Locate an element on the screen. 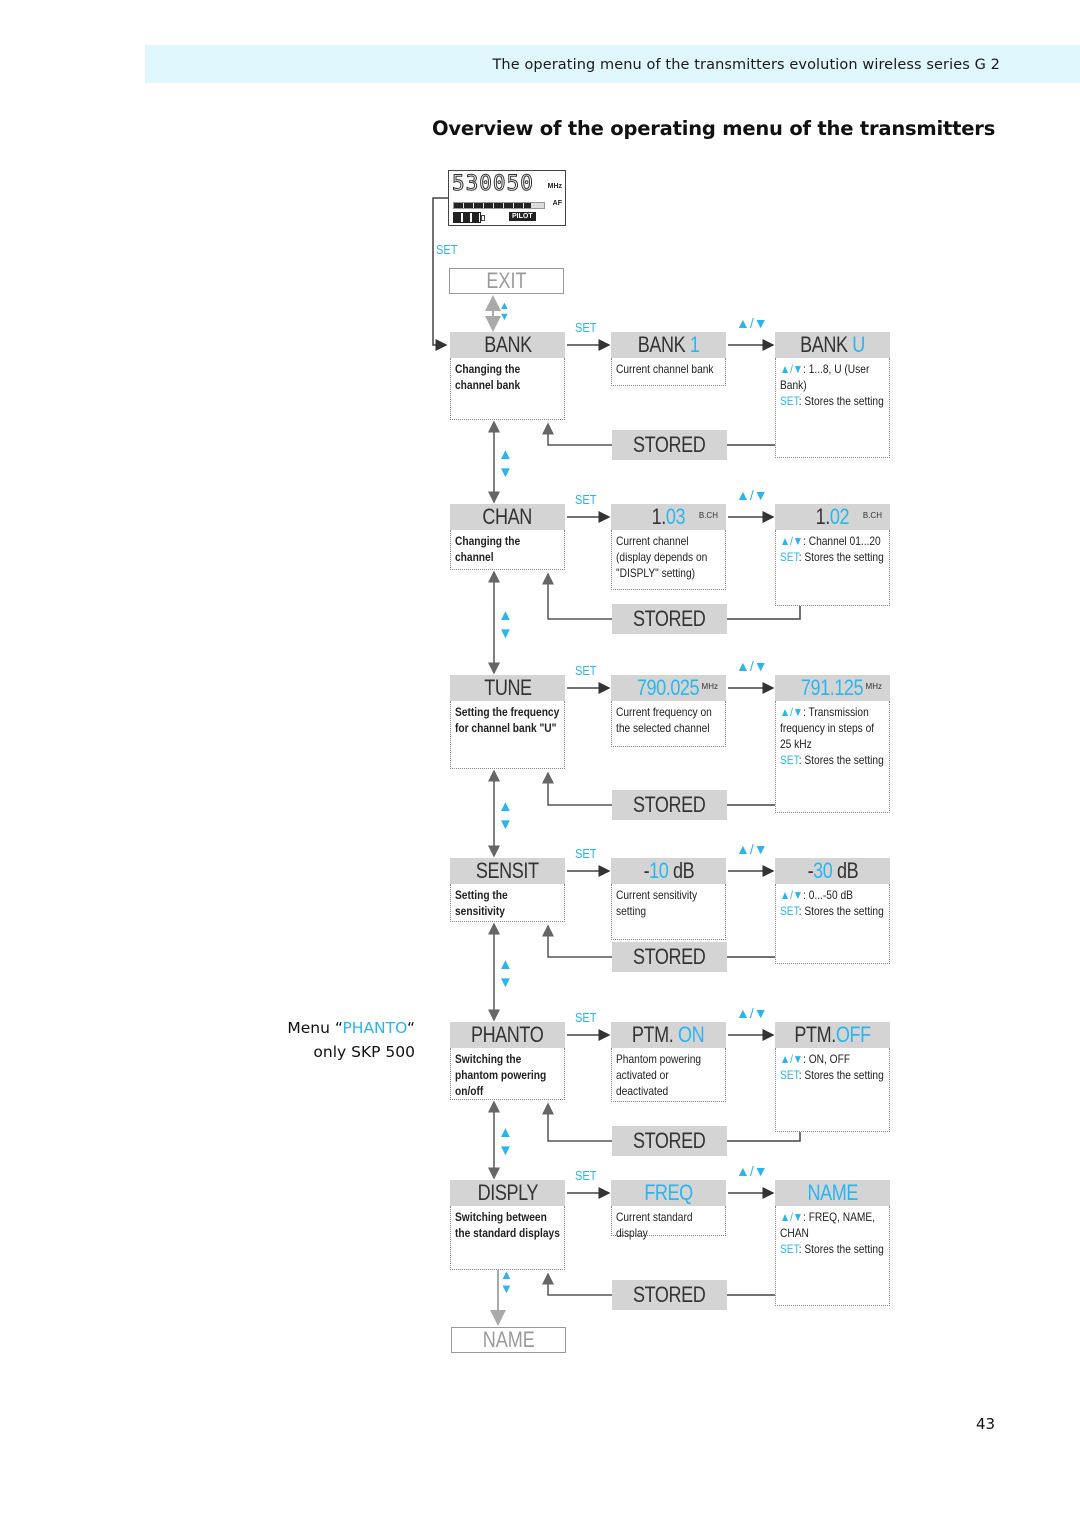  menu-item-chan: CHAN is located at coordinates (507, 517).